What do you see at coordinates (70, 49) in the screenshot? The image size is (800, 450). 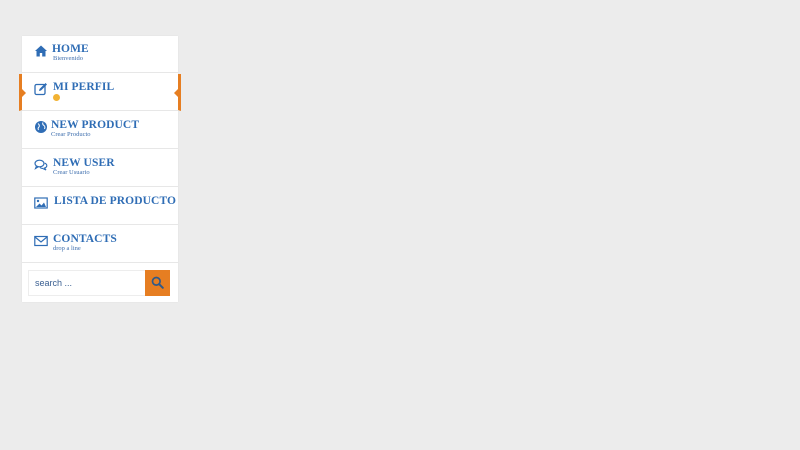 I see `menu-item-label: HOME` at bounding box center [70, 49].